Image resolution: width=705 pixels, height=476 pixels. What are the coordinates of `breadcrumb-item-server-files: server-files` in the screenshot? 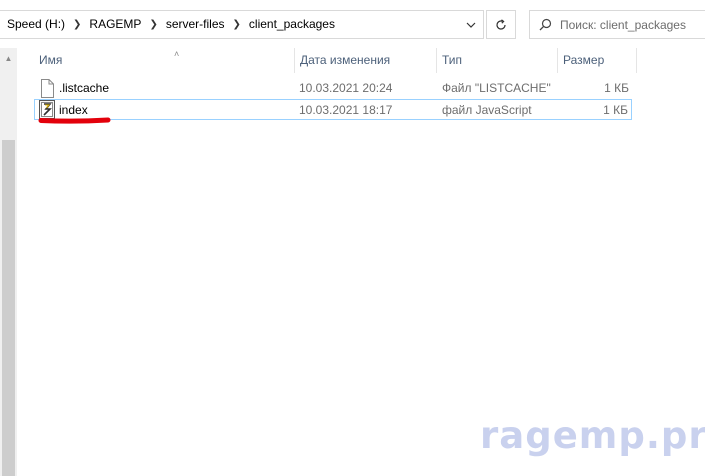 It's located at (195, 24).